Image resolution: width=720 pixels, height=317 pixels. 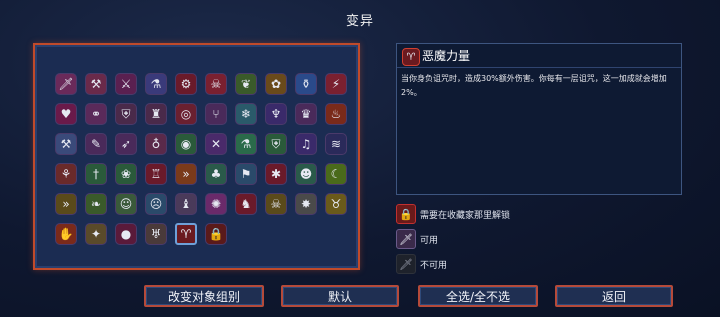 I want to click on skull-icon: ☠, so click(x=216, y=84).